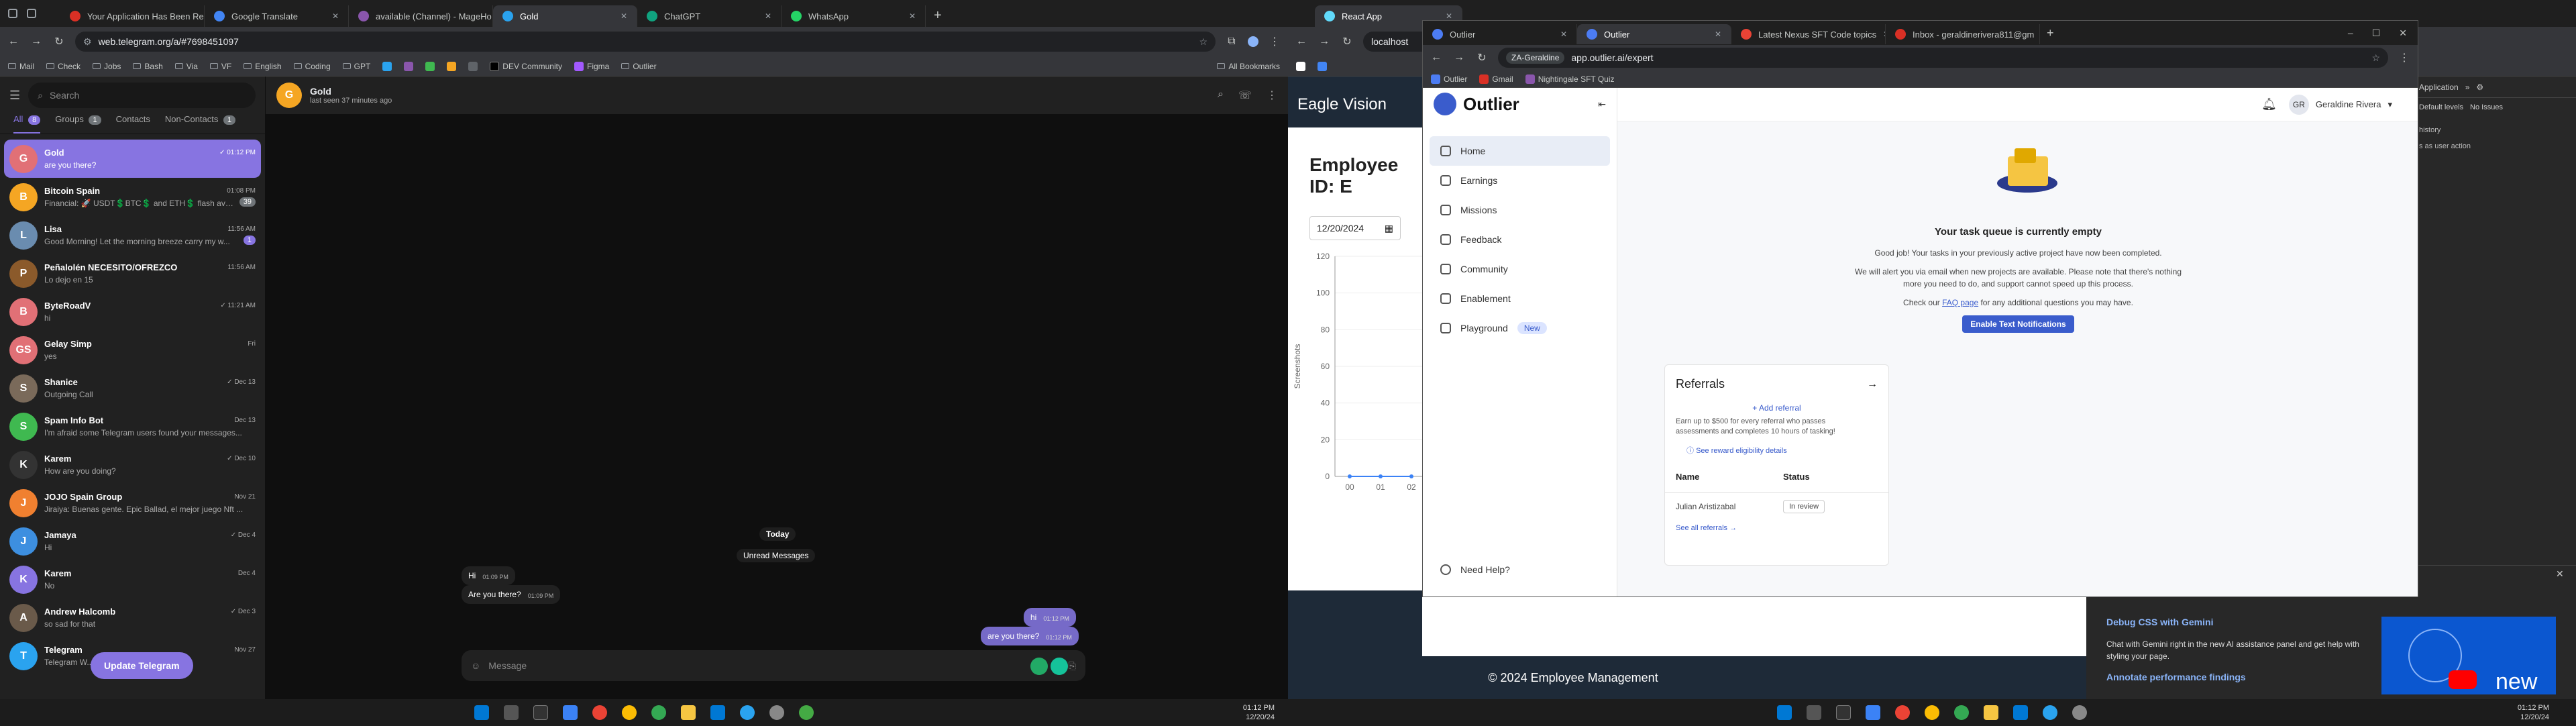 Image resolution: width=2576 pixels, height=726 pixels. Describe the element at coordinates (220, 67) in the screenshot. I see `bookmark-vf: VF` at that location.